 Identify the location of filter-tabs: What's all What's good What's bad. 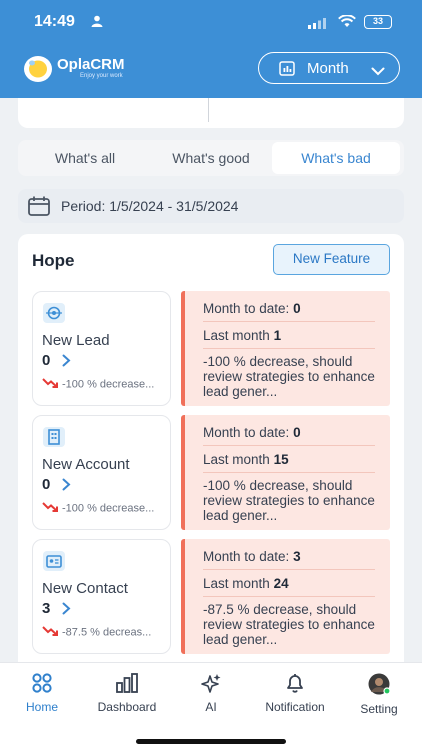
(211, 158).